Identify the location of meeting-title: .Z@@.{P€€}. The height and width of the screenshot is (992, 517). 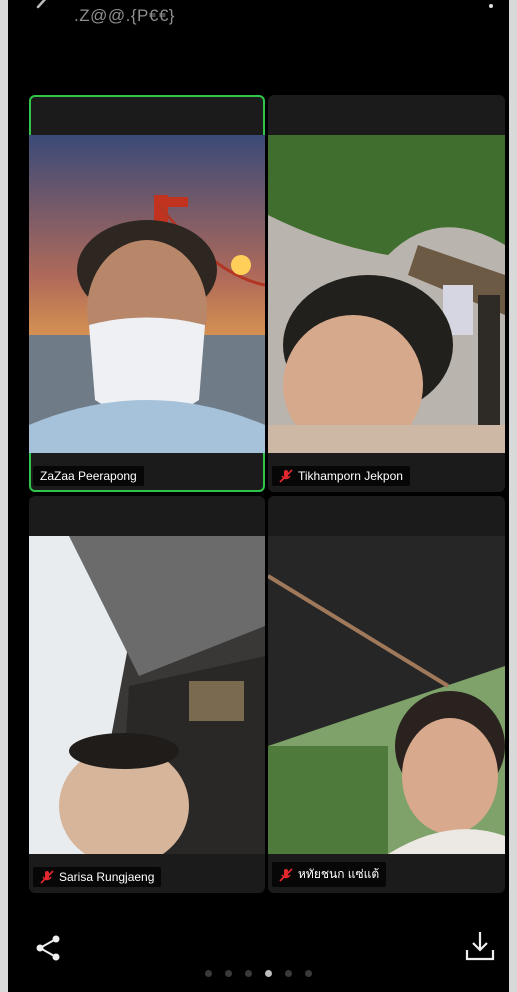
(124, 15).